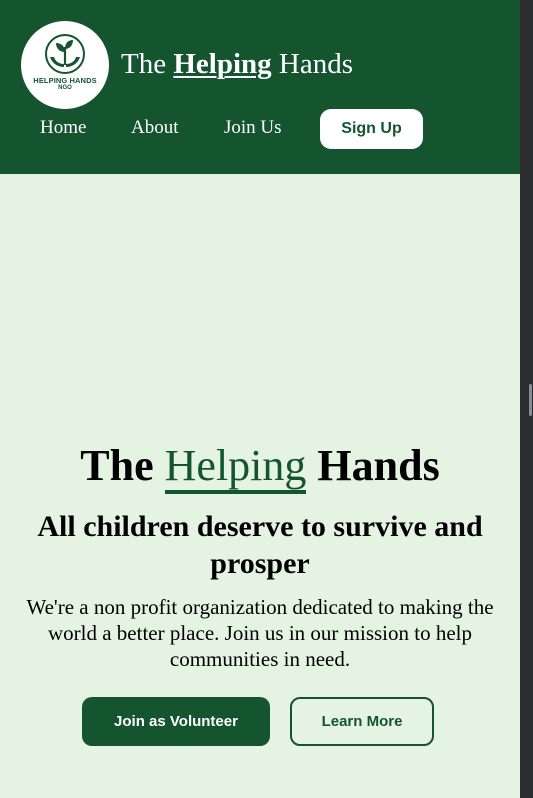 Image resolution: width=533 pixels, height=798 pixels. I want to click on hands-with-sprout-icon, so click(65, 54).